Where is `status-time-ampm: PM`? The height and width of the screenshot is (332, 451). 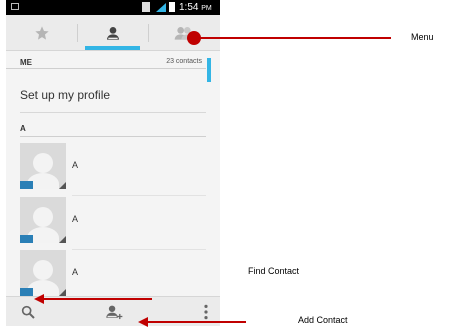 status-time-ampm: PM is located at coordinates (206, 8).